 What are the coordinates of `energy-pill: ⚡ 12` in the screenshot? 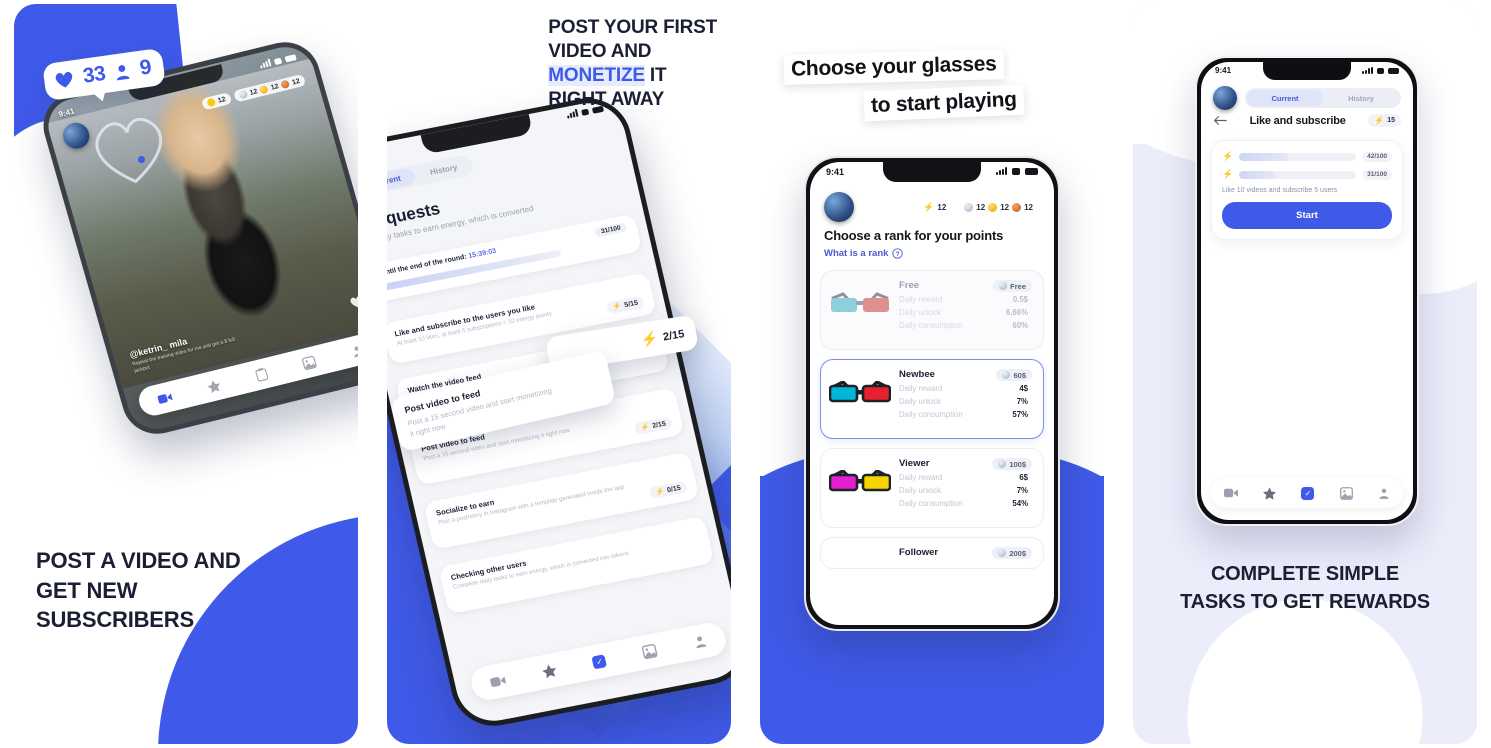 It's located at (935, 207).